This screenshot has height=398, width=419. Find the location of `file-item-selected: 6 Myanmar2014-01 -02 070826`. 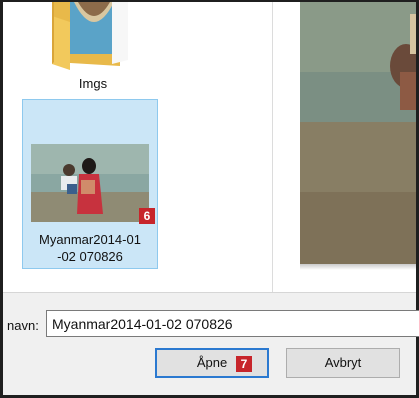

file-item-selected: 6 Myanmar2014-01 -02 070826 is located at coordinates (90, 184).